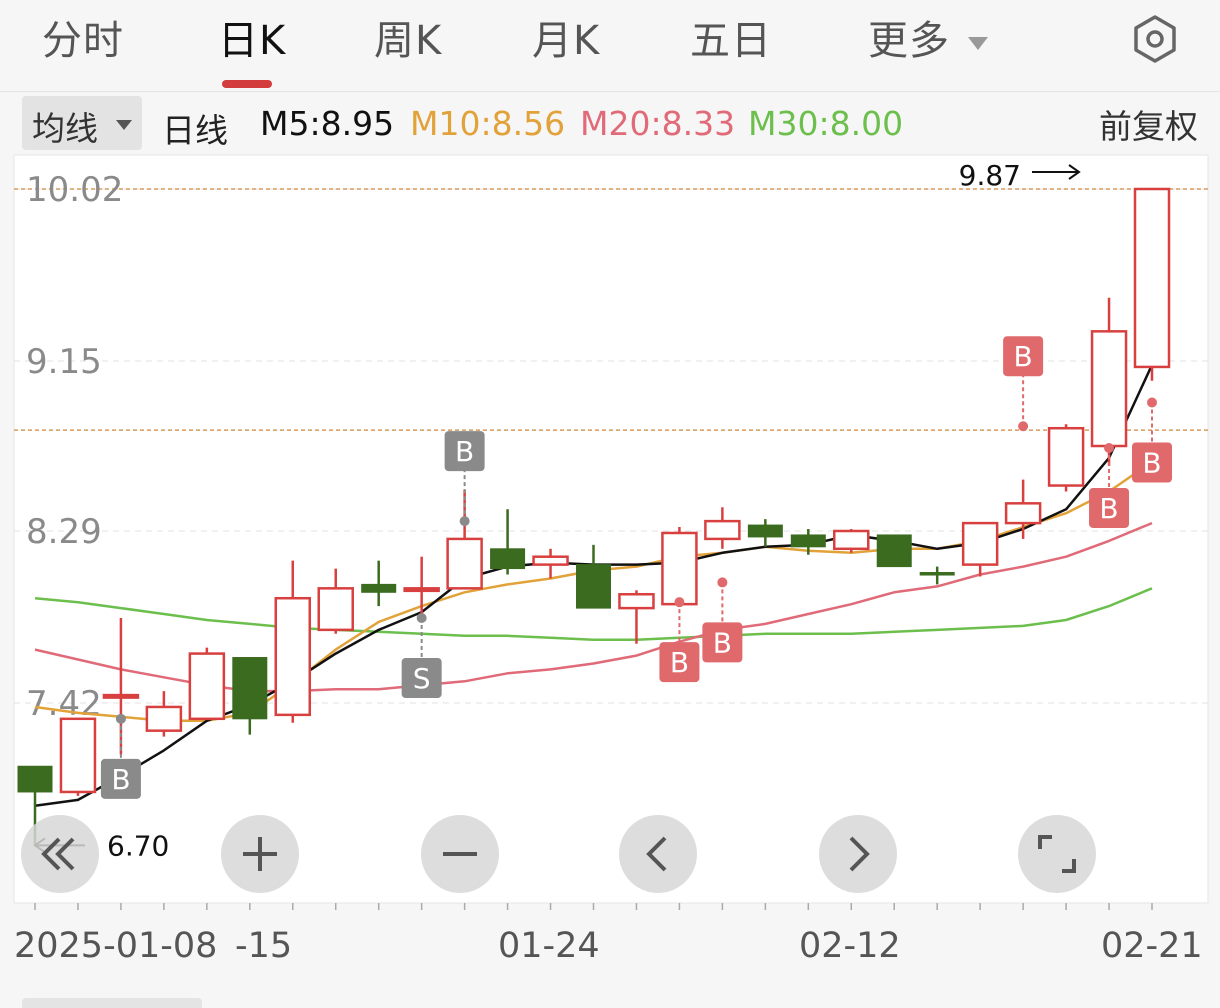 This screenshot has width=1220, height=1008. What do you see at coordinates (731, 37) in the screenshot?
I see `tab-five-day: 五日` at bounding box center [731, 37].